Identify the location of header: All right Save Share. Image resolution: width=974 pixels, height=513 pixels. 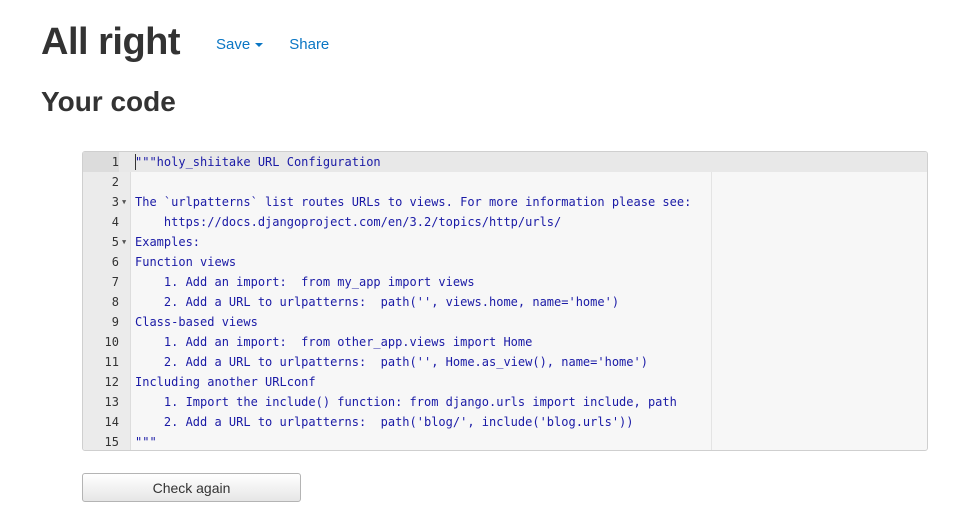
(185, 42).